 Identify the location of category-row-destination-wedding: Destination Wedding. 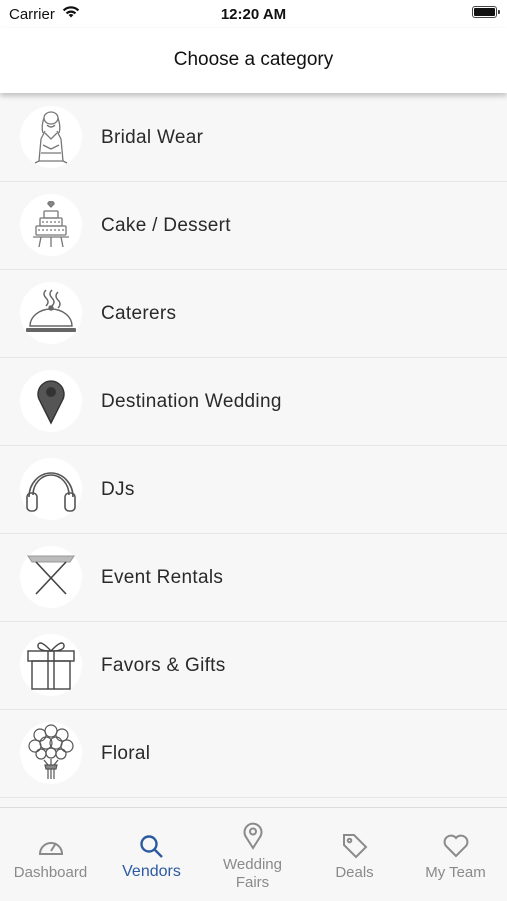
(253, 402).